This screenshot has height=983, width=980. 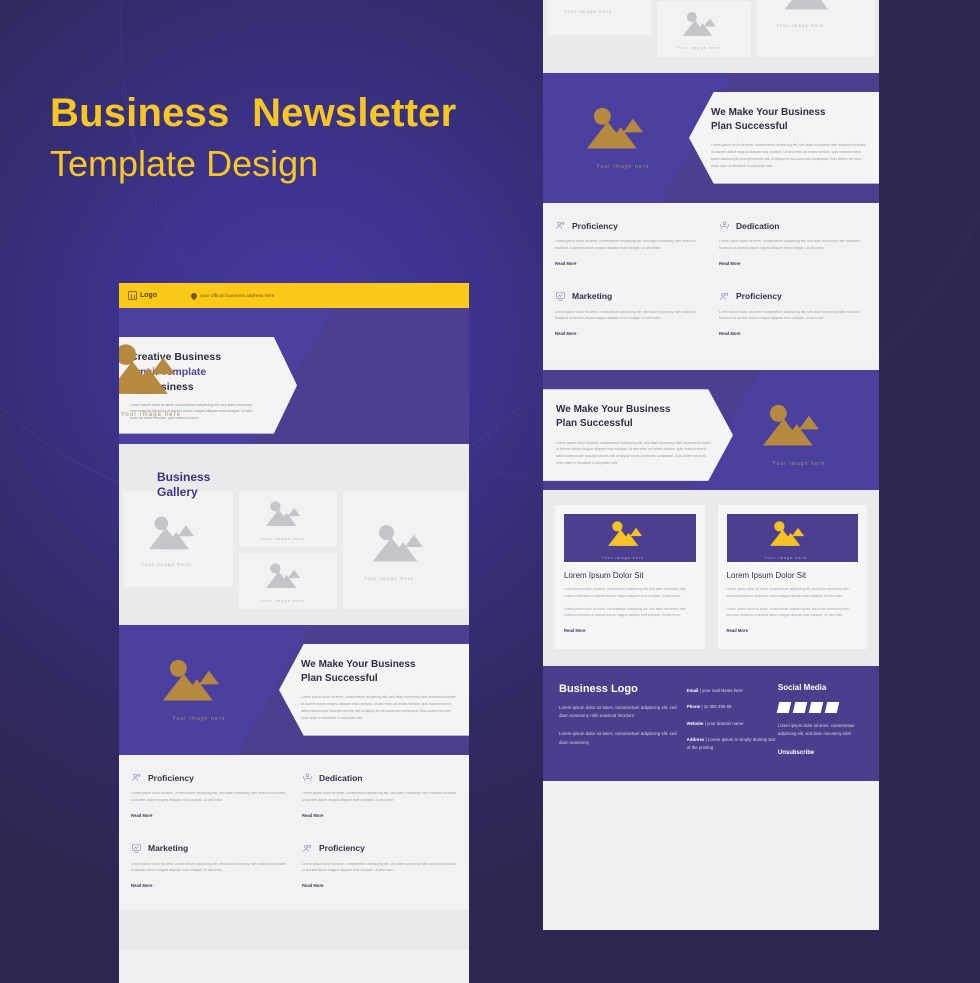 What do you see at coordinates (253, 113) in the screenshot?
I see `poster-title-line1: Business Newsletter` at bounding box center [253, 113].